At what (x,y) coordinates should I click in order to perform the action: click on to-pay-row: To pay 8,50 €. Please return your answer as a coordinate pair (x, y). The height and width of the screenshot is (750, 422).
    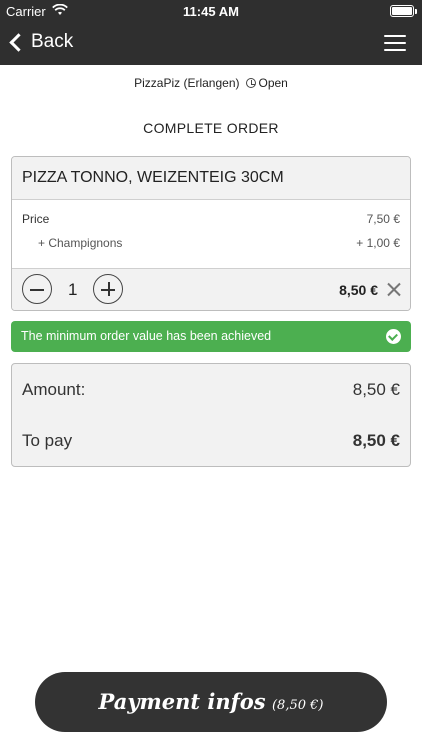
    Looking at the image, I should click on (211, 441).